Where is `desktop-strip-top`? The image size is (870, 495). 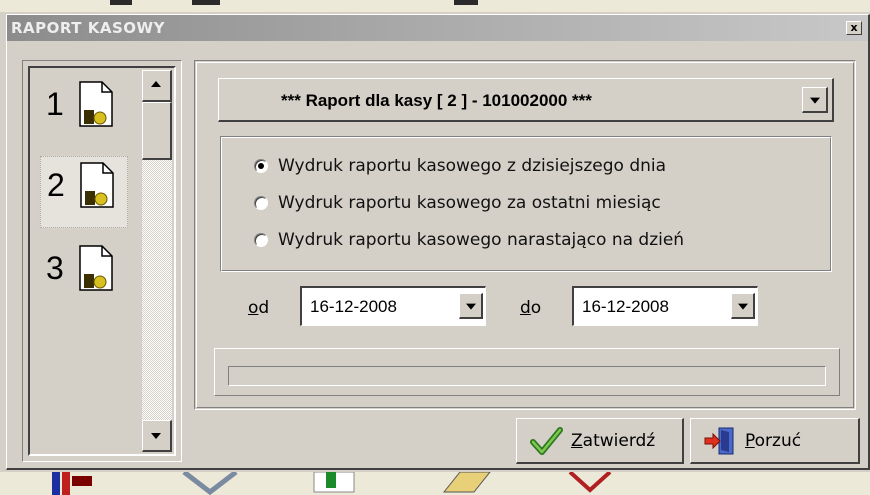
desktop-strip-top is located at coordinates (435, 6).